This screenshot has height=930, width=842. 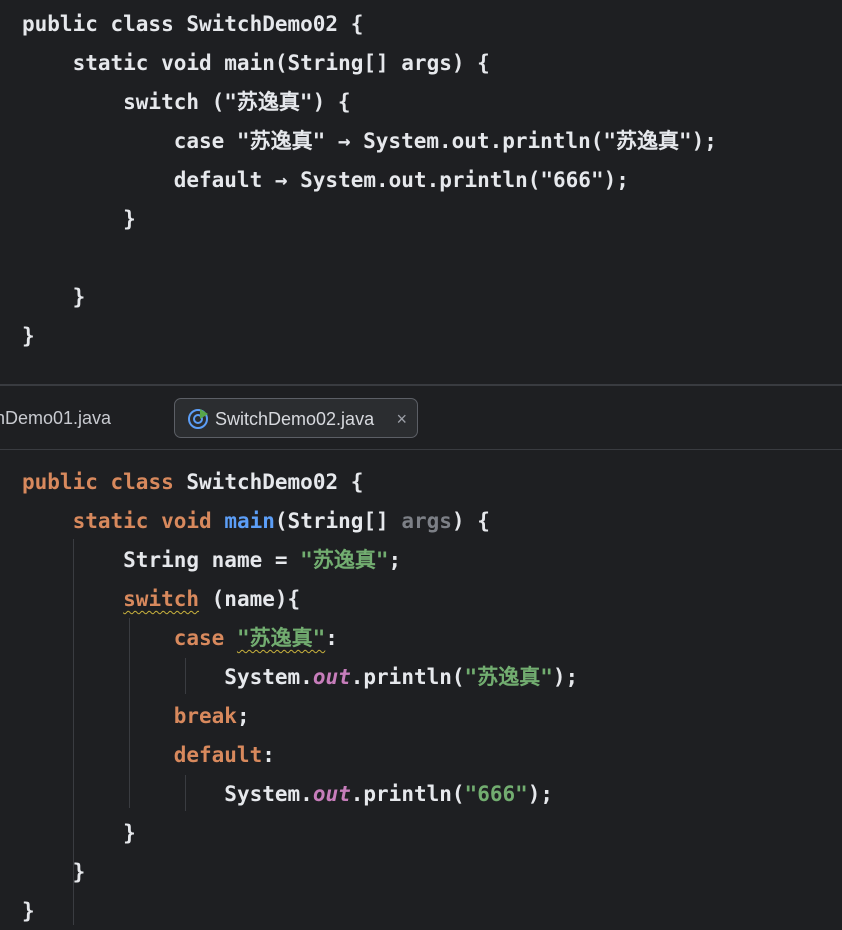 What do you see at coordinates (325, 180) in the screenshot?
I see `code-line: default → System.out.println("666");` at bounding box center [325, 180].